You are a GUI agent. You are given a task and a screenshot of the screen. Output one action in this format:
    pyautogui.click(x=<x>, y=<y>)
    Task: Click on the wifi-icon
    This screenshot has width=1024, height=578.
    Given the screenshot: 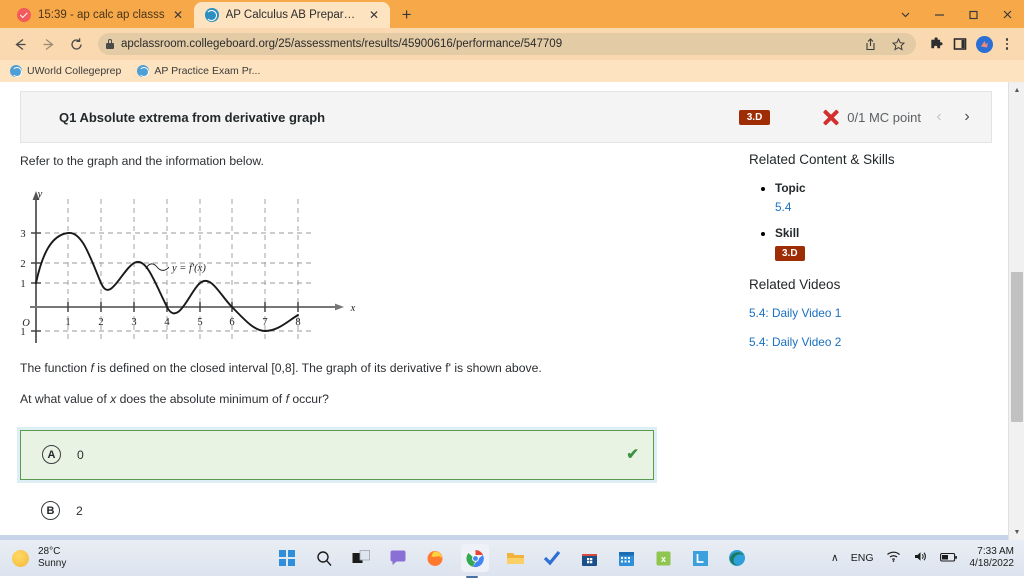 What is the action you would take?
    pyautogui.click(x=893, y=558)
    